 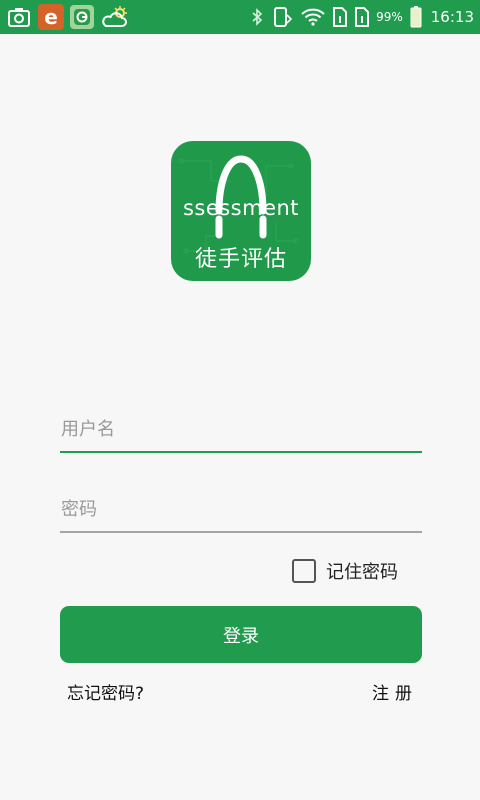 I want to click on green-app-icon, so click(x=82, y=17).